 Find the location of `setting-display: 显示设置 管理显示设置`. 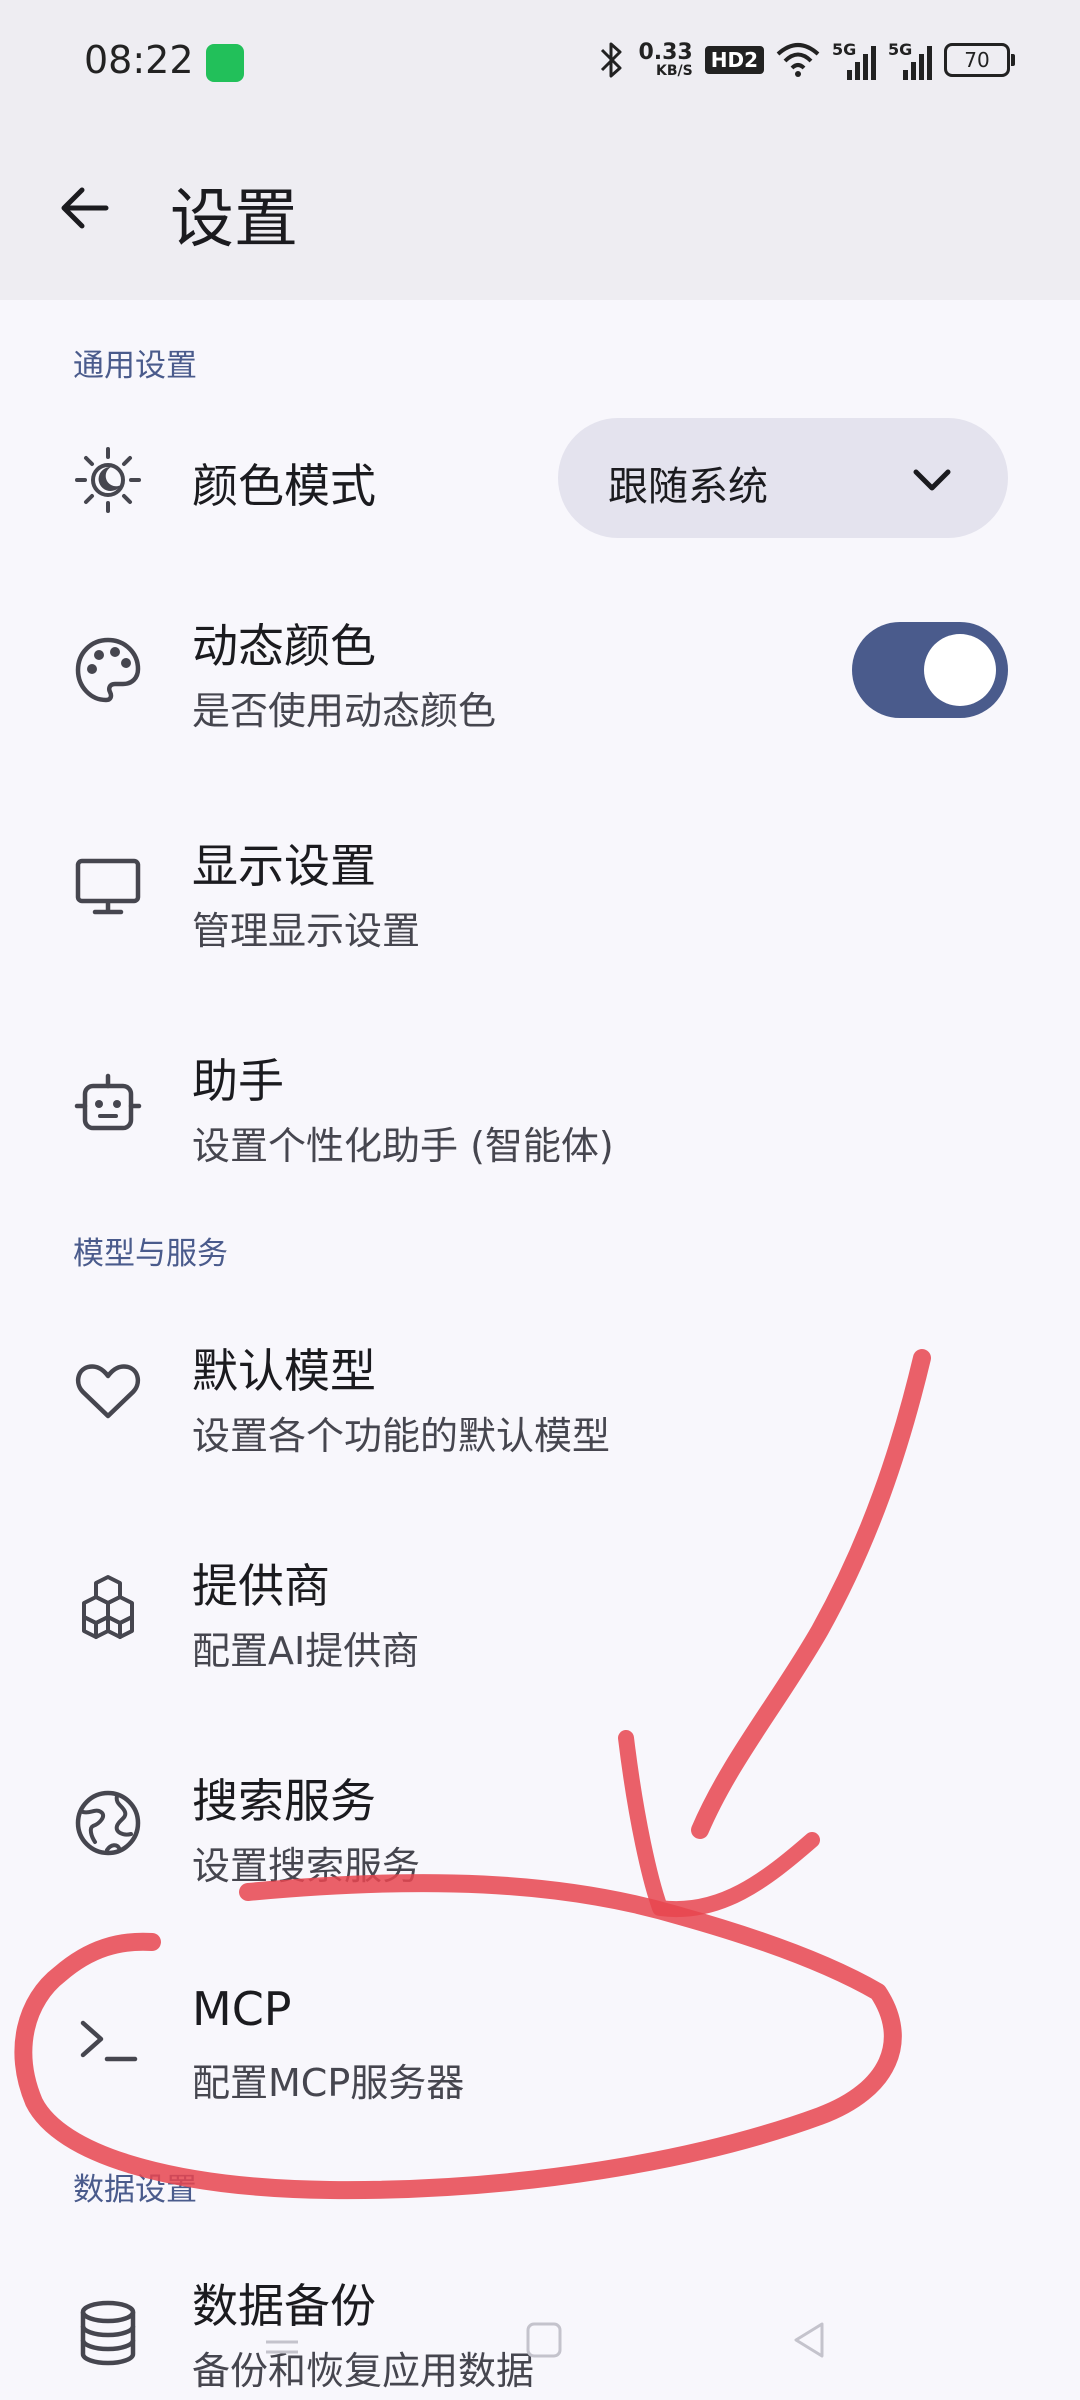

setting-display: 显示设置 管理显示设置 is located at coordinates (540, 890).